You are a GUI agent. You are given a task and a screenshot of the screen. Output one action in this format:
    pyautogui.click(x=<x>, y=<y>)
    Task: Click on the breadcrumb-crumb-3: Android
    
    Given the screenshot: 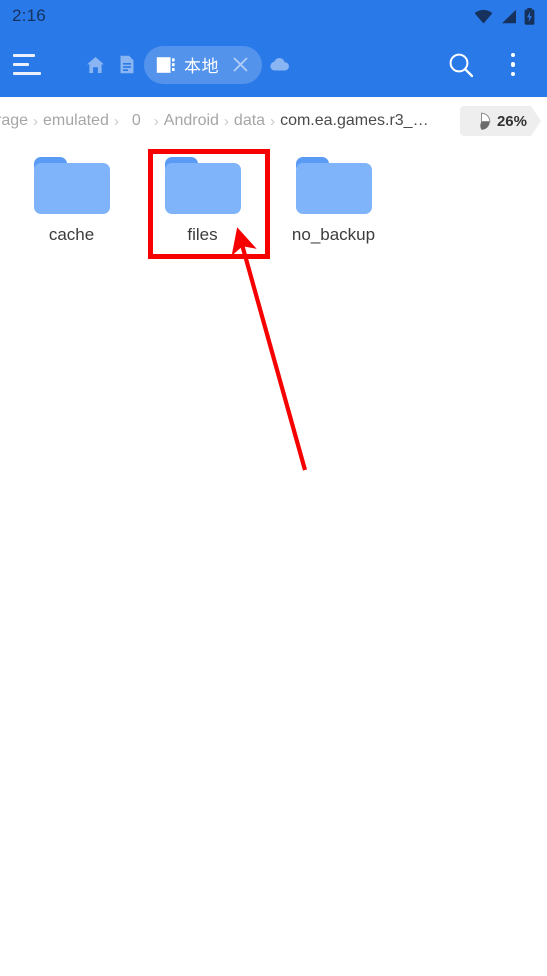 What is the action you would take?
    pyautogui.click(x=191, y=121)
    